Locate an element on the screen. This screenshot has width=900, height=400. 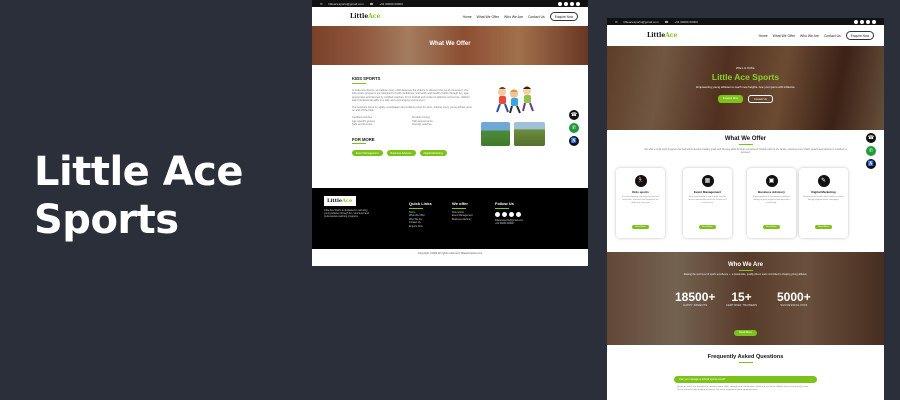
nav-links: Home What We Offer Who We Are Contact Us is located at coordinates (504, 17).